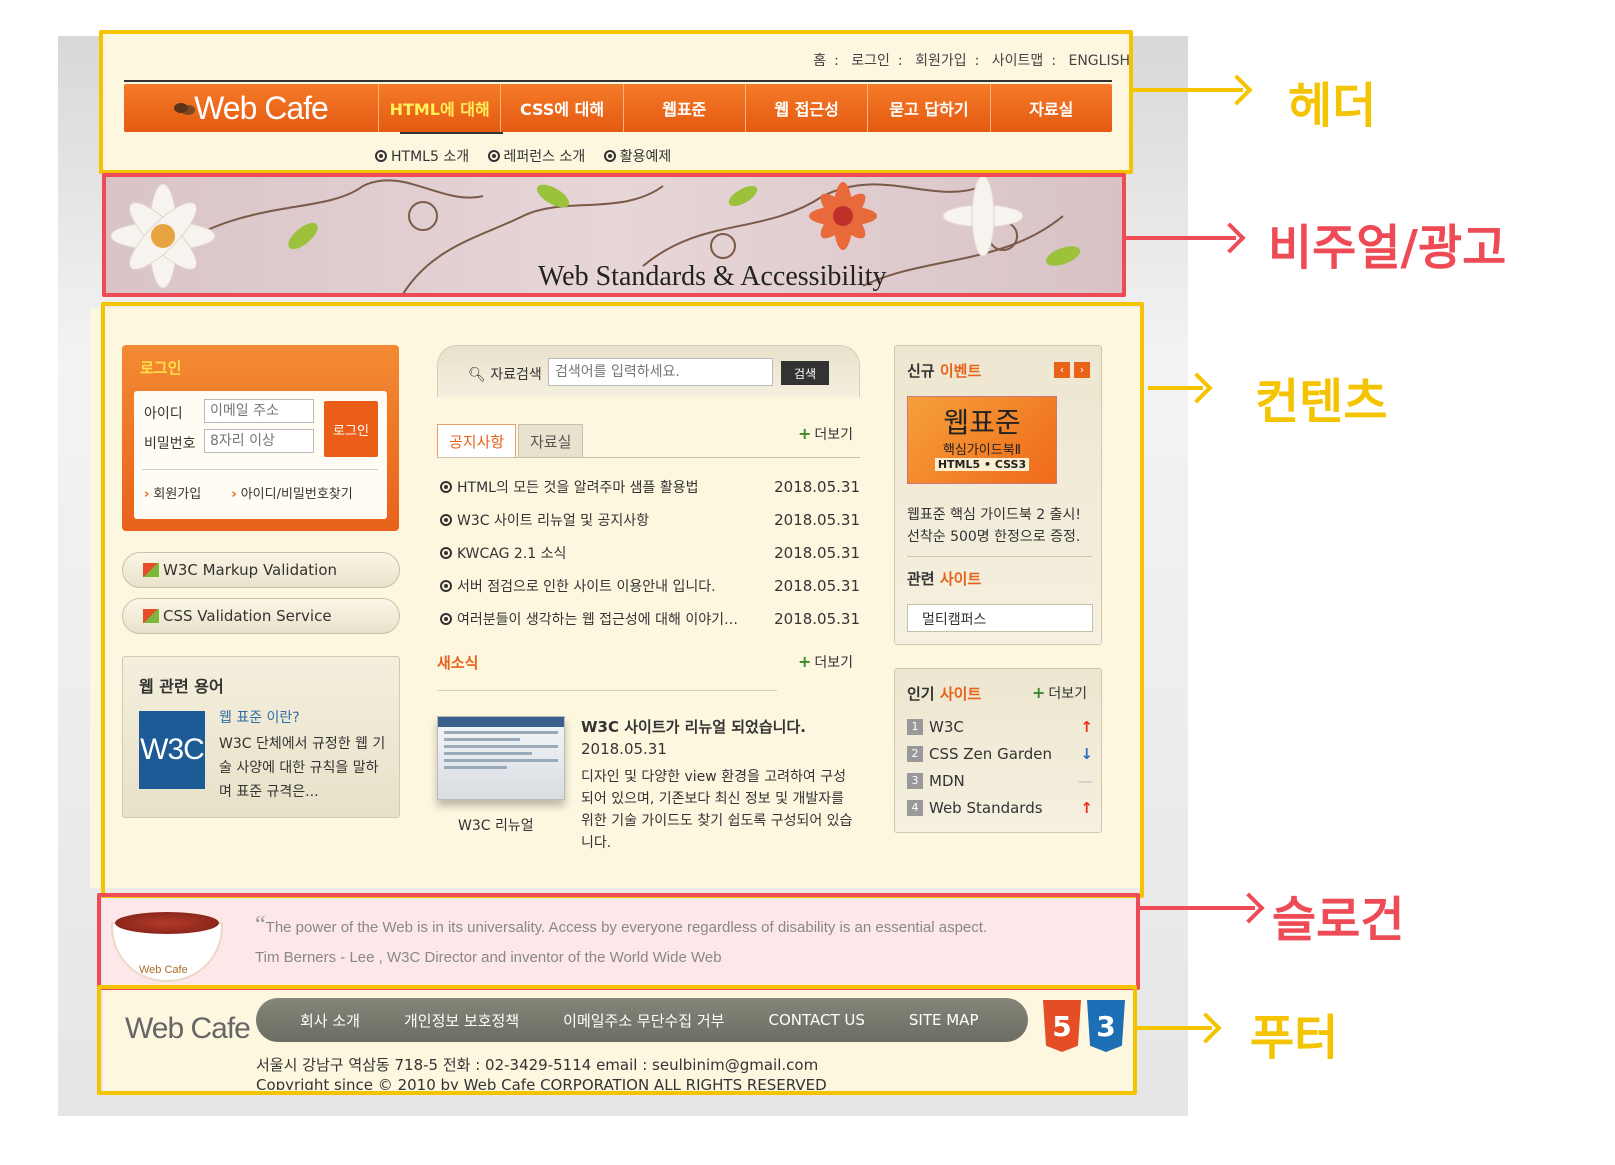 This screenshot has width=1615, height=1165. Describe the element at coordinates (617, 1040) in the screenshot. I see `footer-frame` at that location.